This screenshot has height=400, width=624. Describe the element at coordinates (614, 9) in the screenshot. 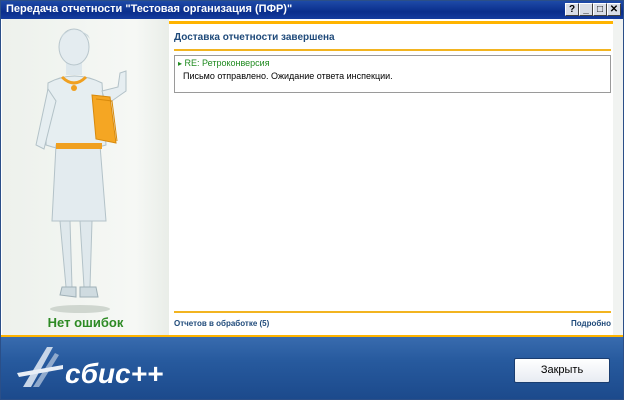

I see `close-window-button: ✕` at that location.